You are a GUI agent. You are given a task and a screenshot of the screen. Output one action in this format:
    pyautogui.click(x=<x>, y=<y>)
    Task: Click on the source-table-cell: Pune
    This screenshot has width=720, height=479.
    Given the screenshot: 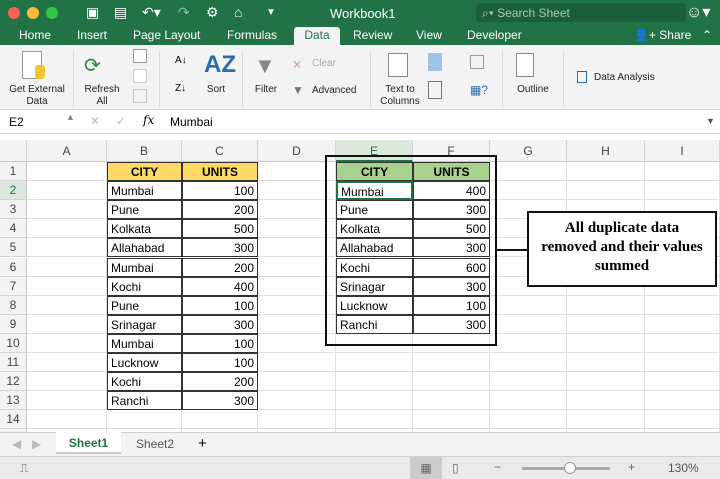 What is the action you would take?
    pyautogui.click(x=144, y=305)
    